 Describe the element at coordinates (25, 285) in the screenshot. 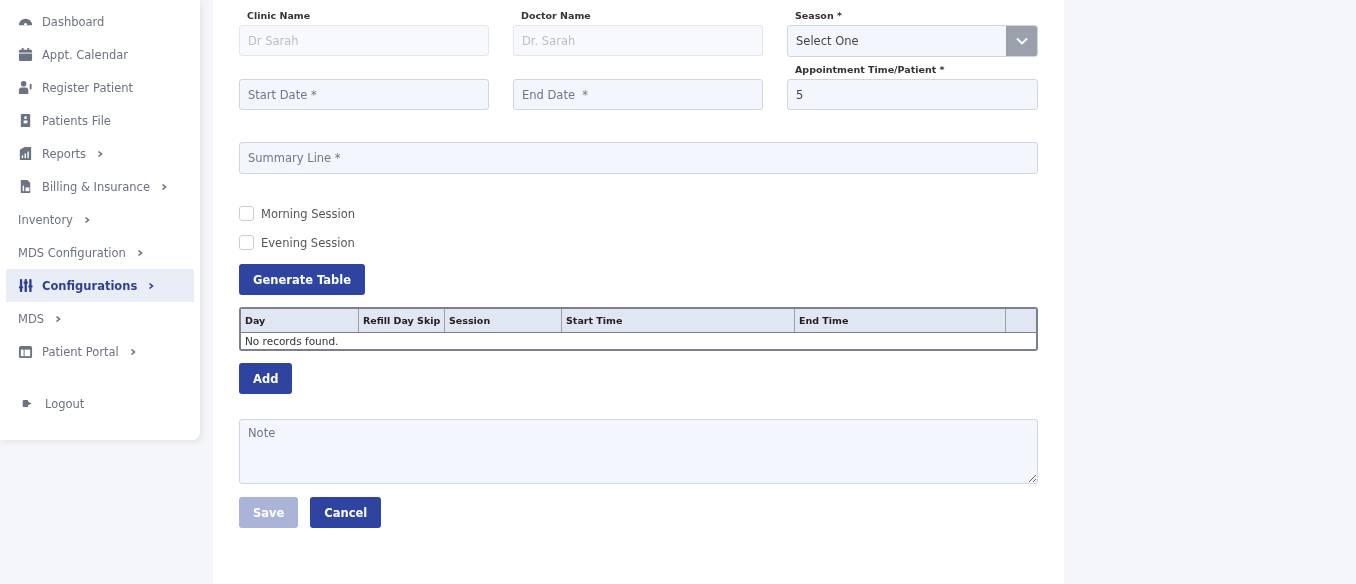

I see `sliders-icon` at that location.